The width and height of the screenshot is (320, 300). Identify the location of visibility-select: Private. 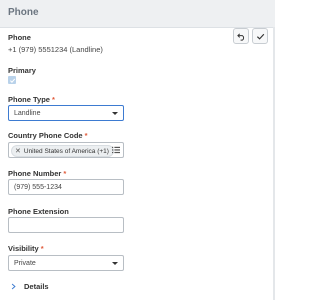
(66, 263).